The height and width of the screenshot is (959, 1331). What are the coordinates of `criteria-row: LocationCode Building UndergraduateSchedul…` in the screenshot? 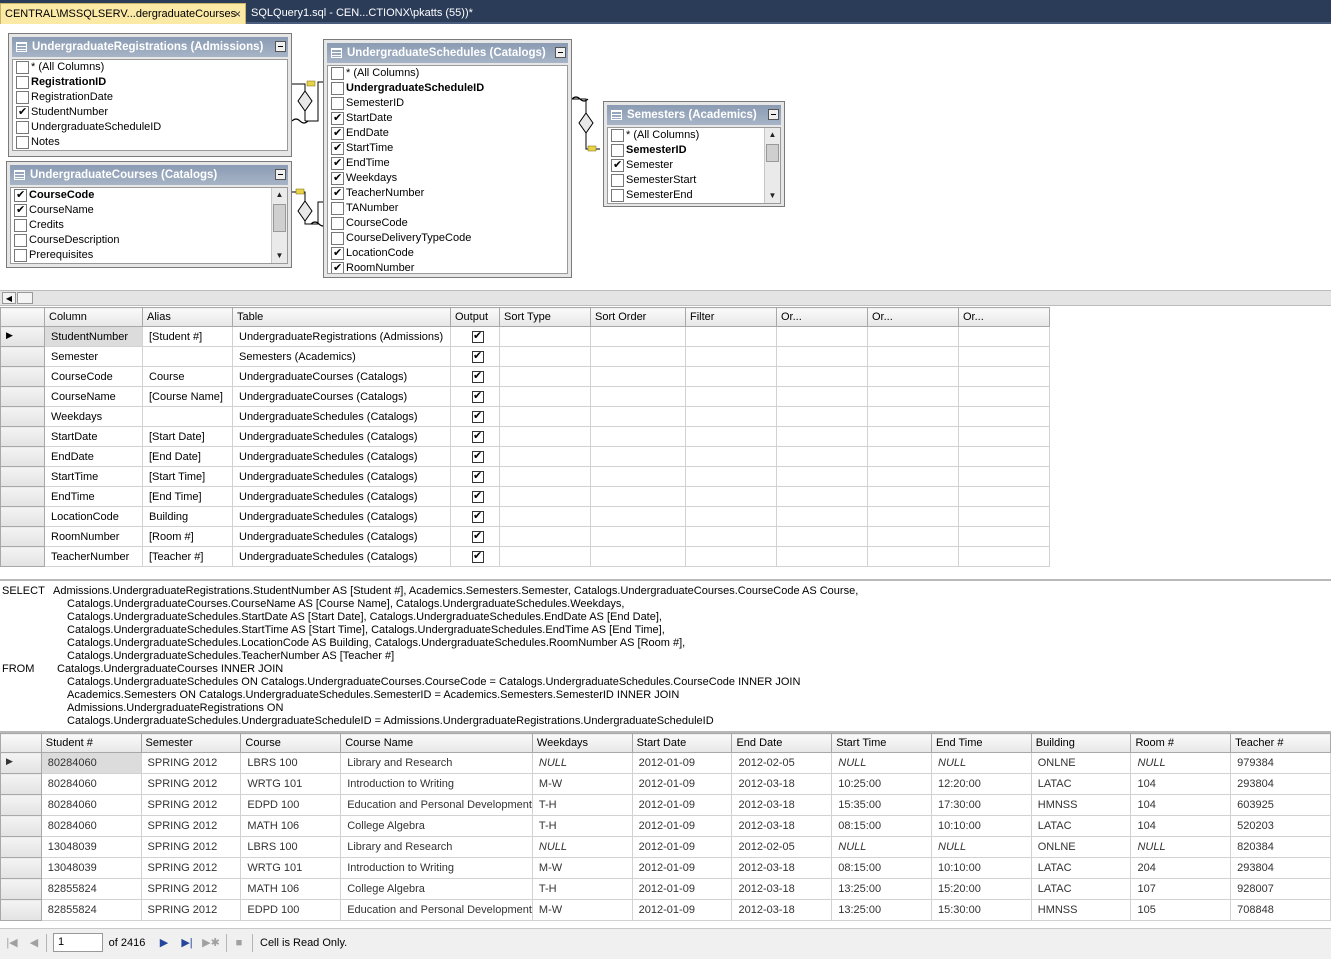 It's located at (525, 516).